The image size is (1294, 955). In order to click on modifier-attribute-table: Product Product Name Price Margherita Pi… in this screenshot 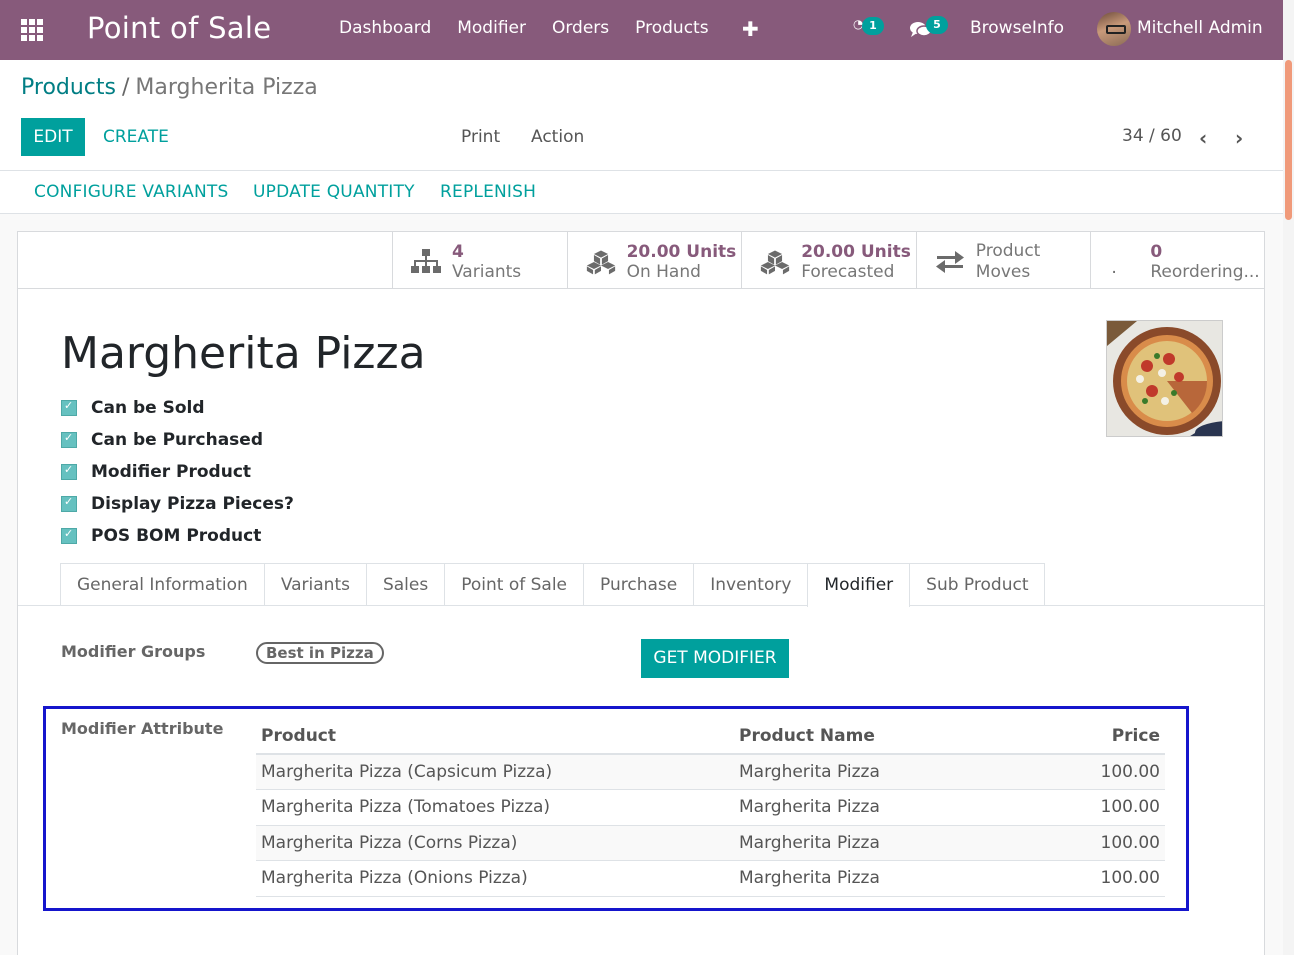, I will do `click(710, 807)`.